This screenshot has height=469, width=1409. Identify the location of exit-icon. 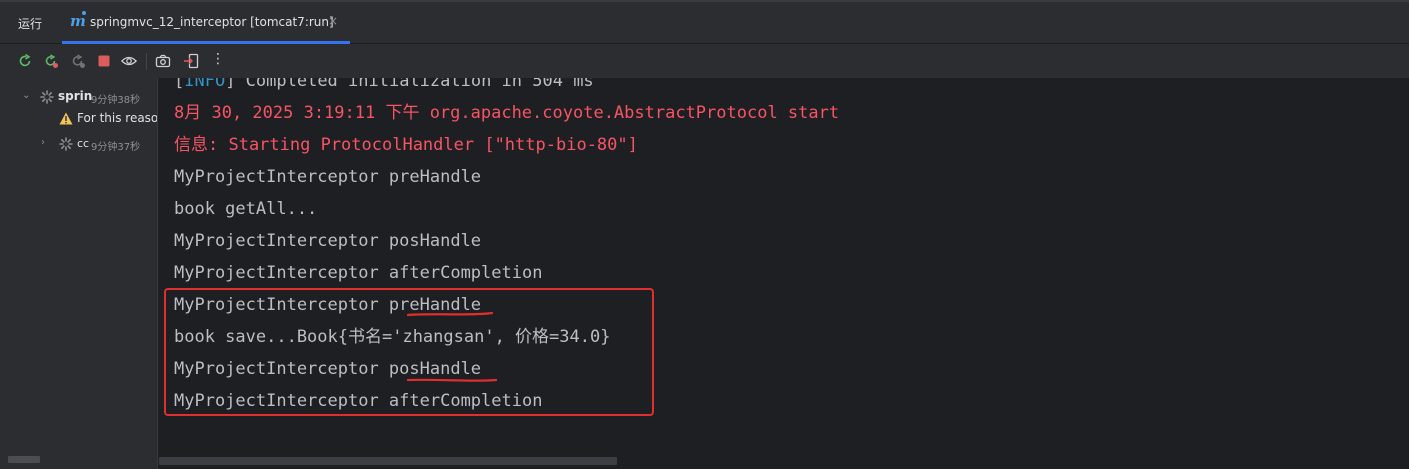
(191, 61).